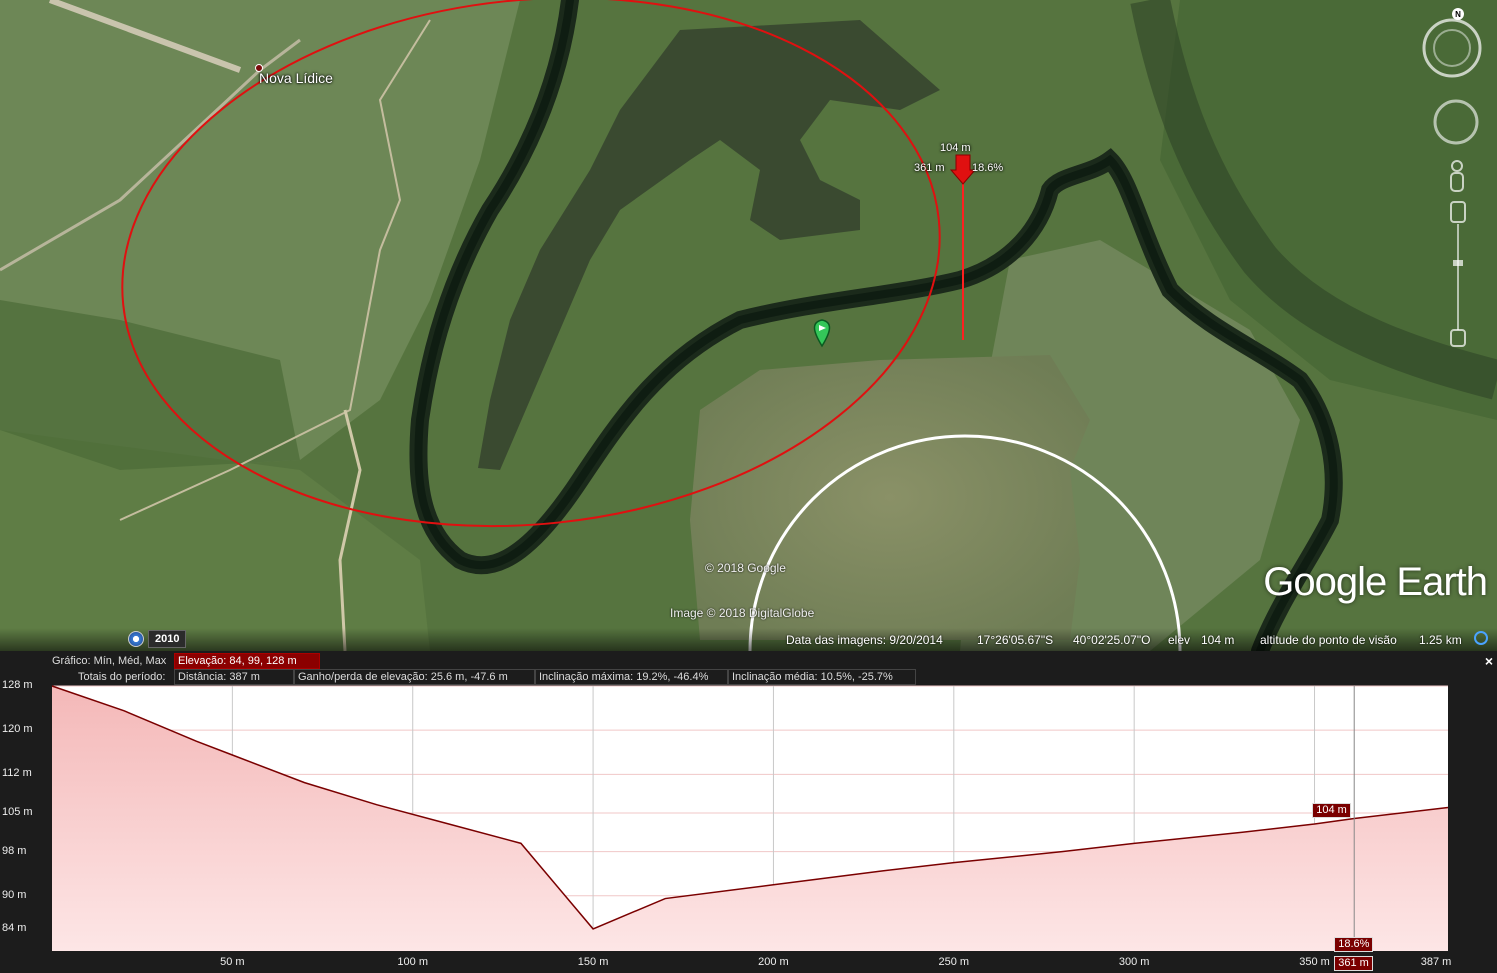  I want to click on x-tick-label: 50 m, so click(232, 962).